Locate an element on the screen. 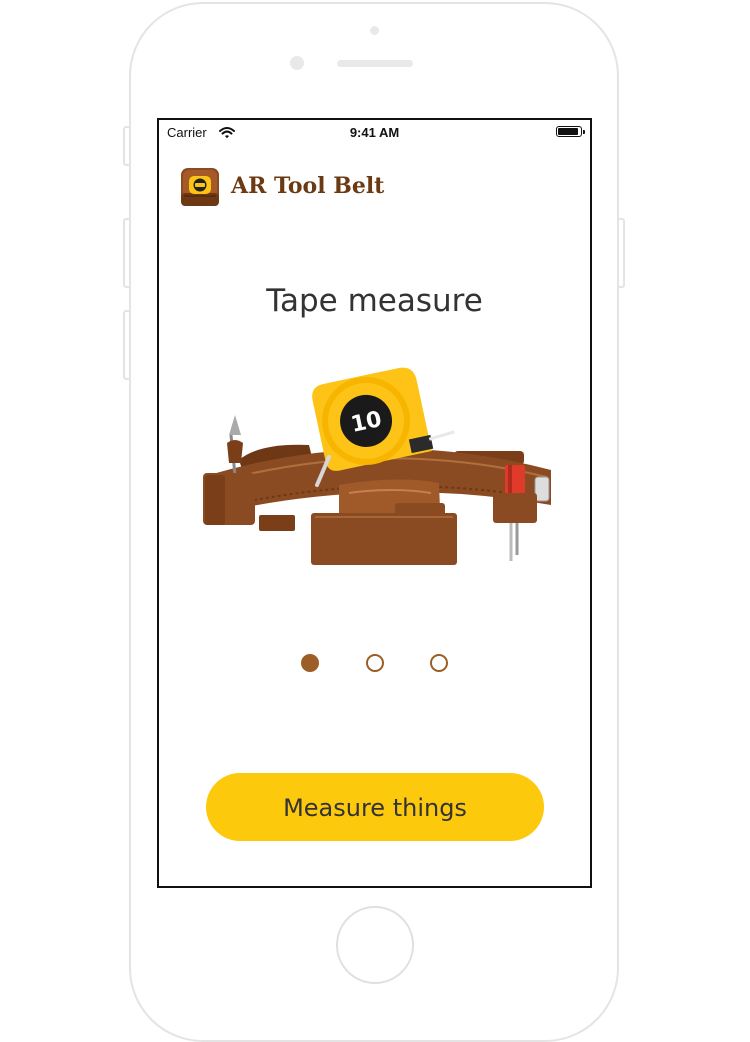  clock: 9:41 AM is located at coordinates (374, 132).